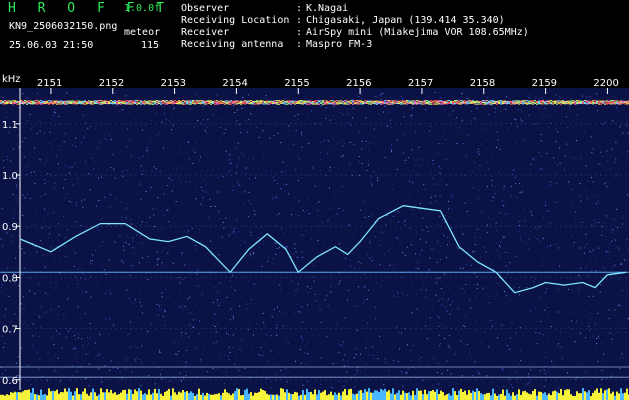 This screenshot has width=629, height=400. I want to click on x-tick-label: 2153, so click(173, 83).